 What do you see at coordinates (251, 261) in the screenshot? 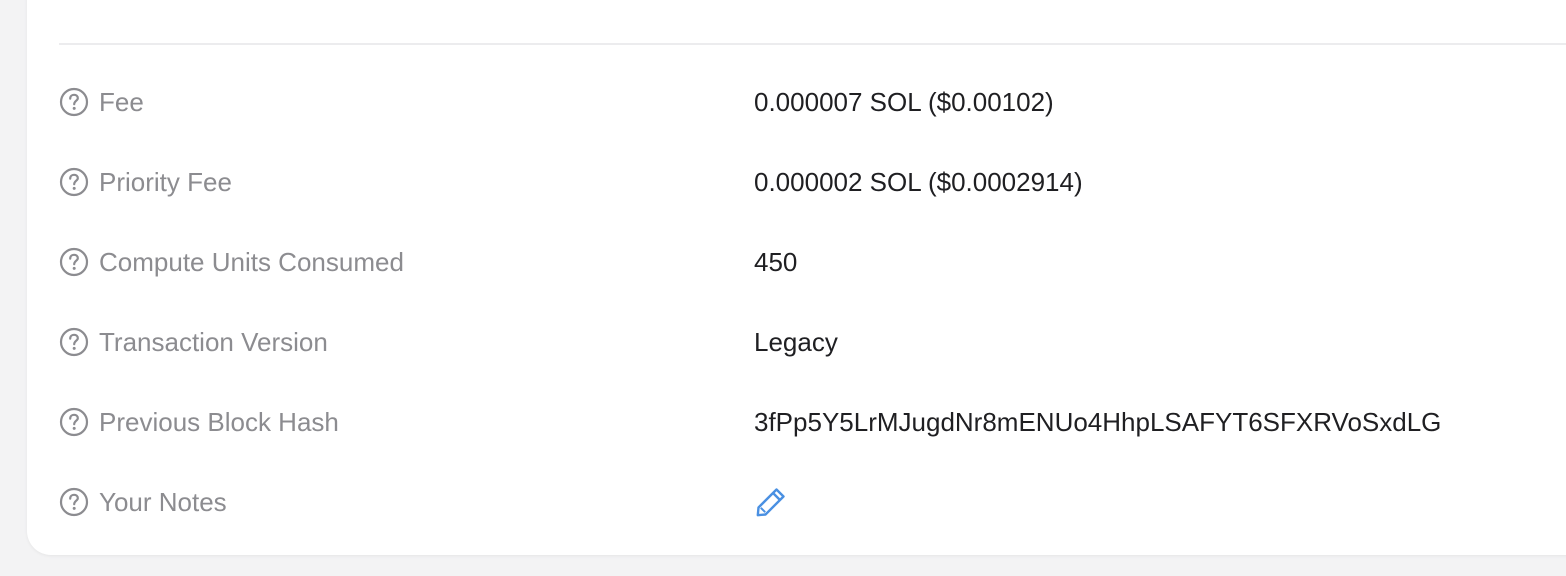
I see `detail-label: Compute Units Consumed` at bounding box center [251, 261].